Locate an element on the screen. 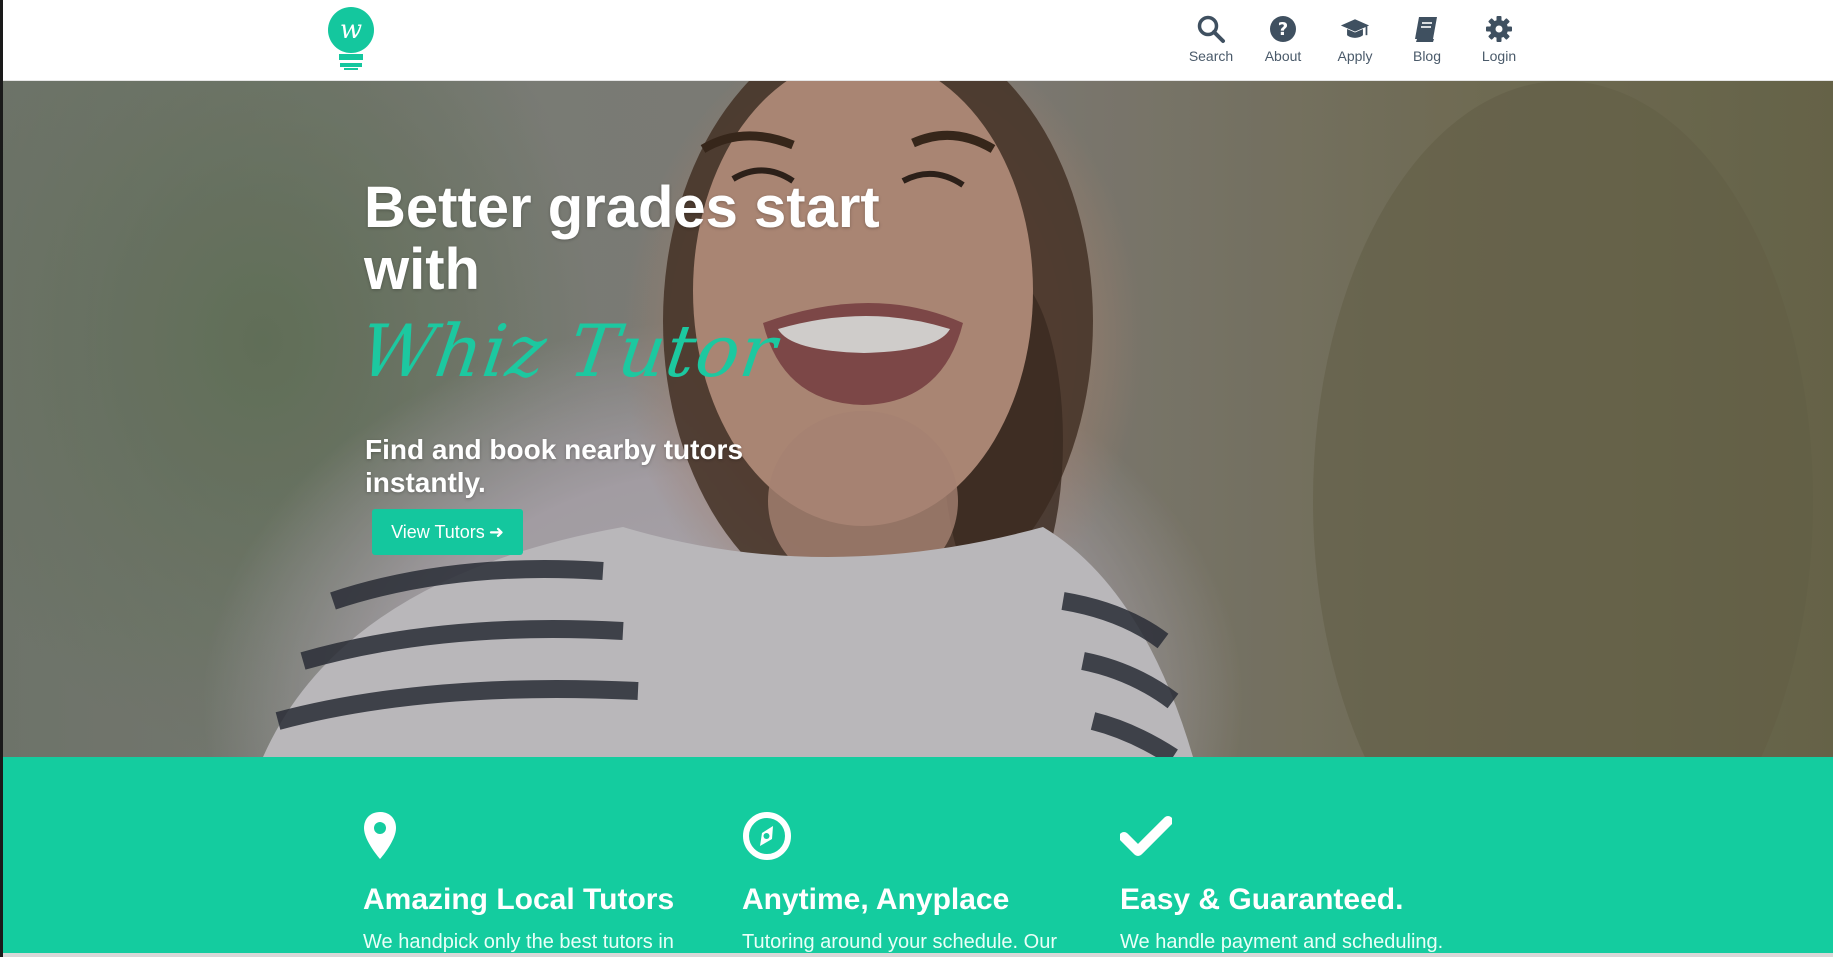 The image size is (1833, 957). lightbulb-logo-icon: w is located at coordinates (351, 38).